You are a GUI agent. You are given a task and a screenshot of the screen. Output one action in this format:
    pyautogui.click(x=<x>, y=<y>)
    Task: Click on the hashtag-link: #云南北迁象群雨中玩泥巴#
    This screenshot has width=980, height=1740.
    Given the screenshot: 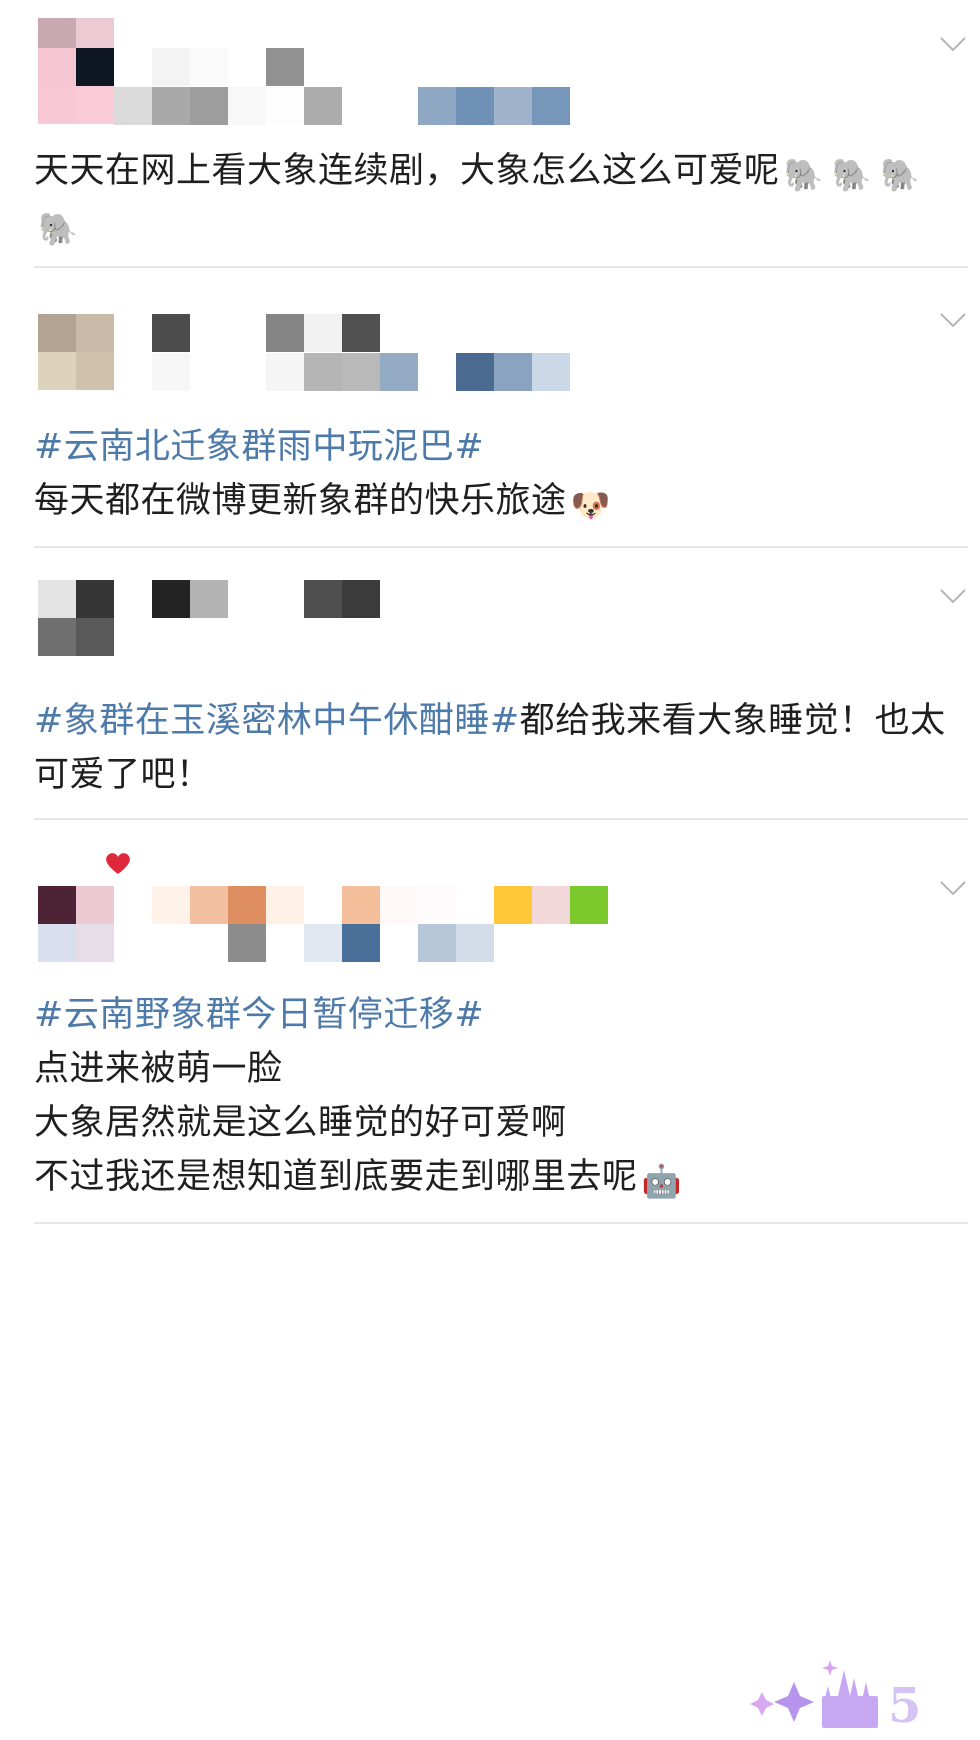 What is the action you would take?
    pyautogui.click(x=259, y=447)
    